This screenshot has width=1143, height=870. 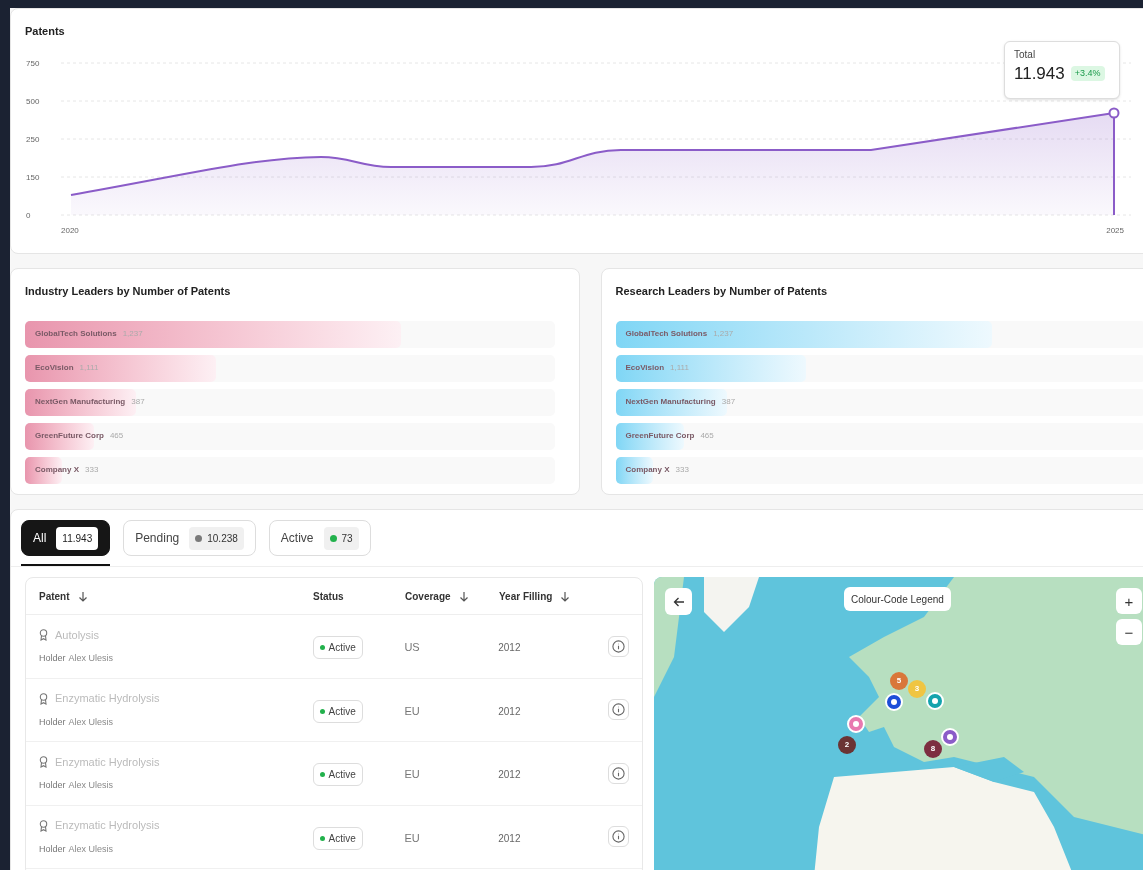 I want to click on count-badge: 10.238, so click(x=216, y=538).